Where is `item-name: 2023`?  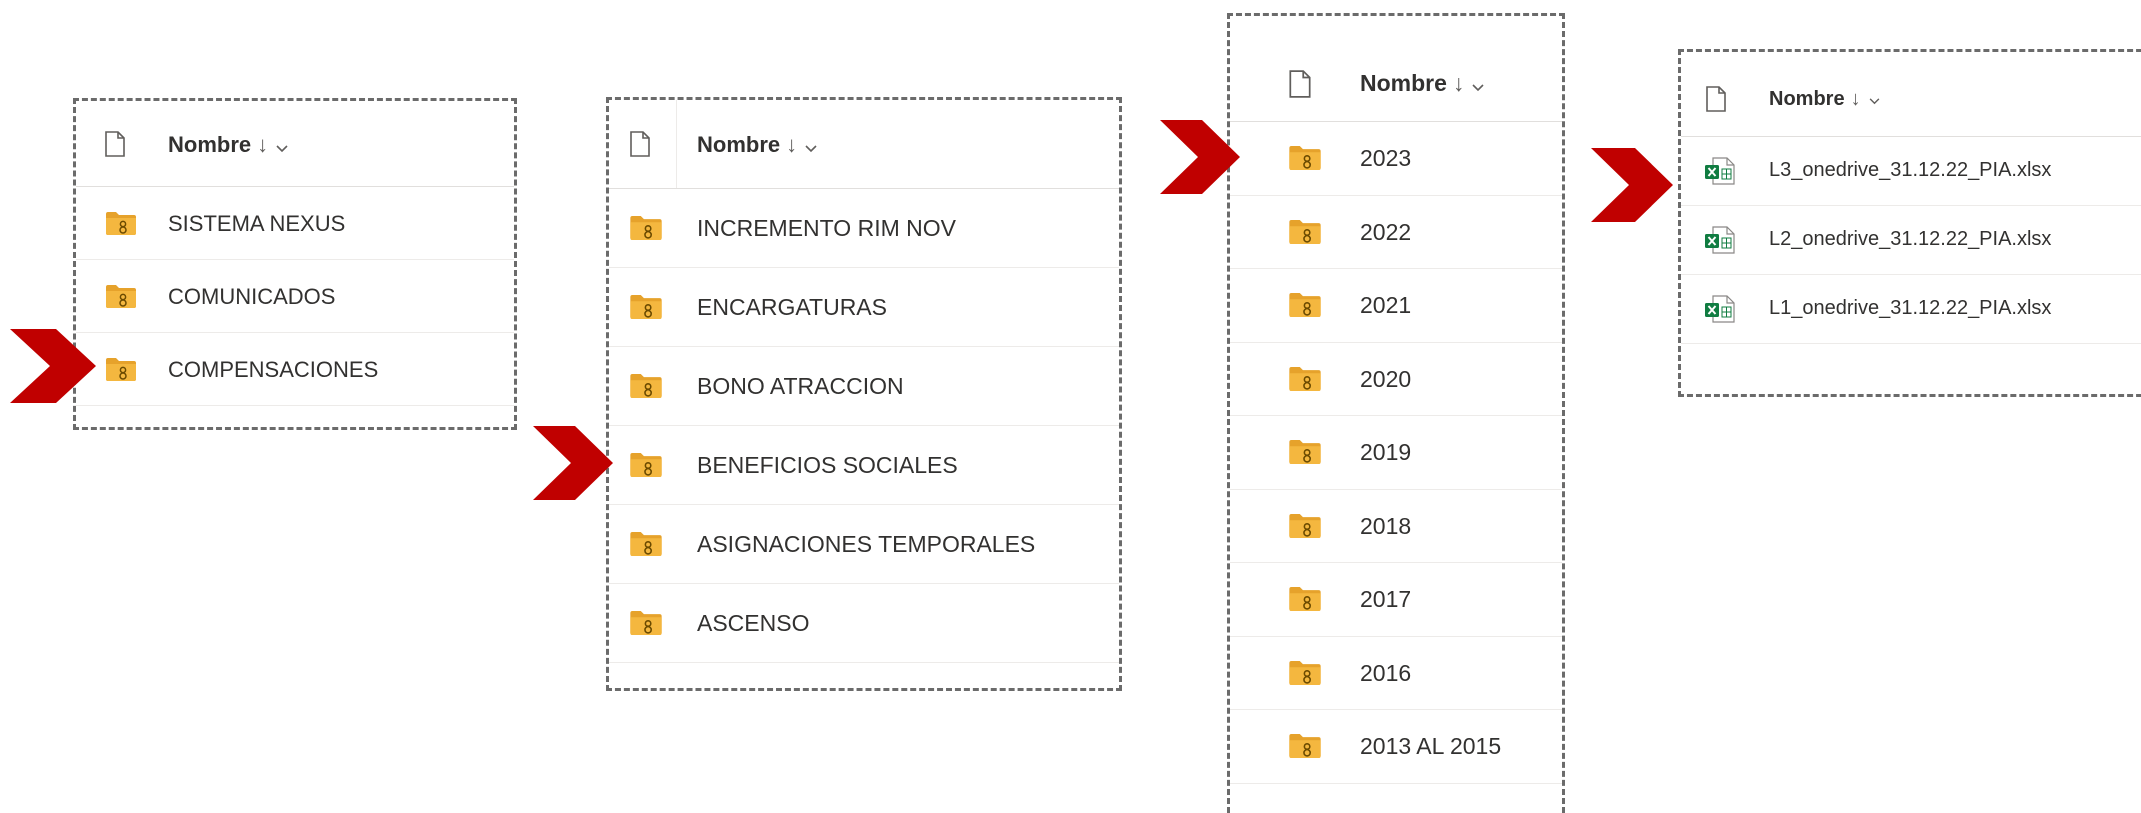 item-name: 2023 is located at coordinates (1386, 158).